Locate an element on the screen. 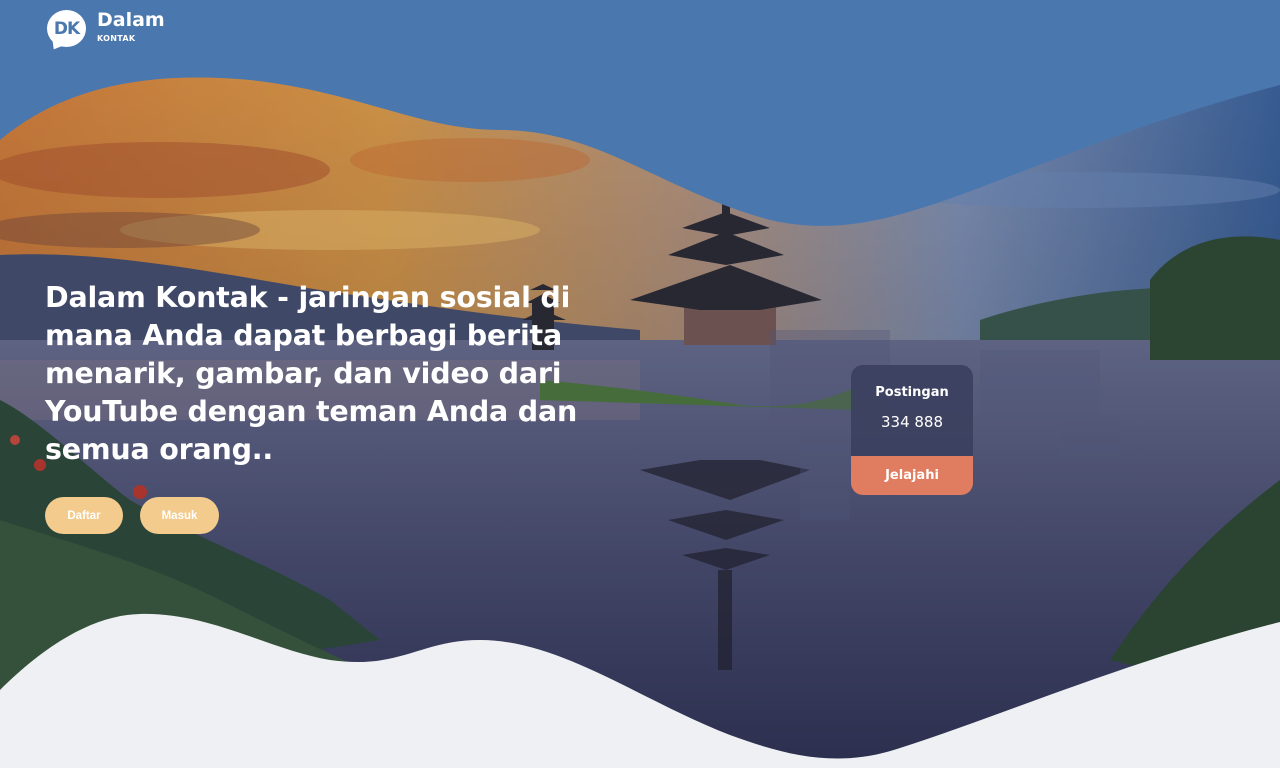  explore-button: Jelajahi is located at coordinates (912, 475).